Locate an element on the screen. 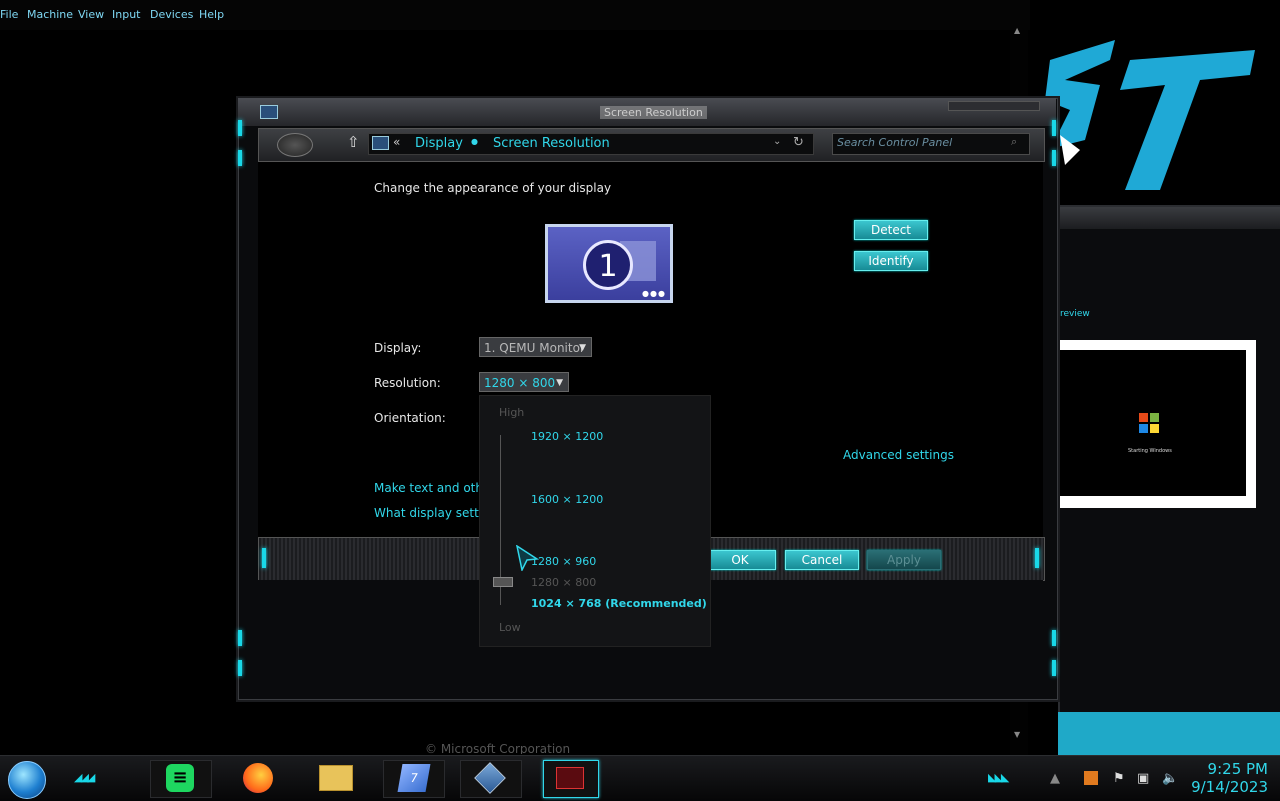  file-explorer-icon is located at coordinates (336, 778).